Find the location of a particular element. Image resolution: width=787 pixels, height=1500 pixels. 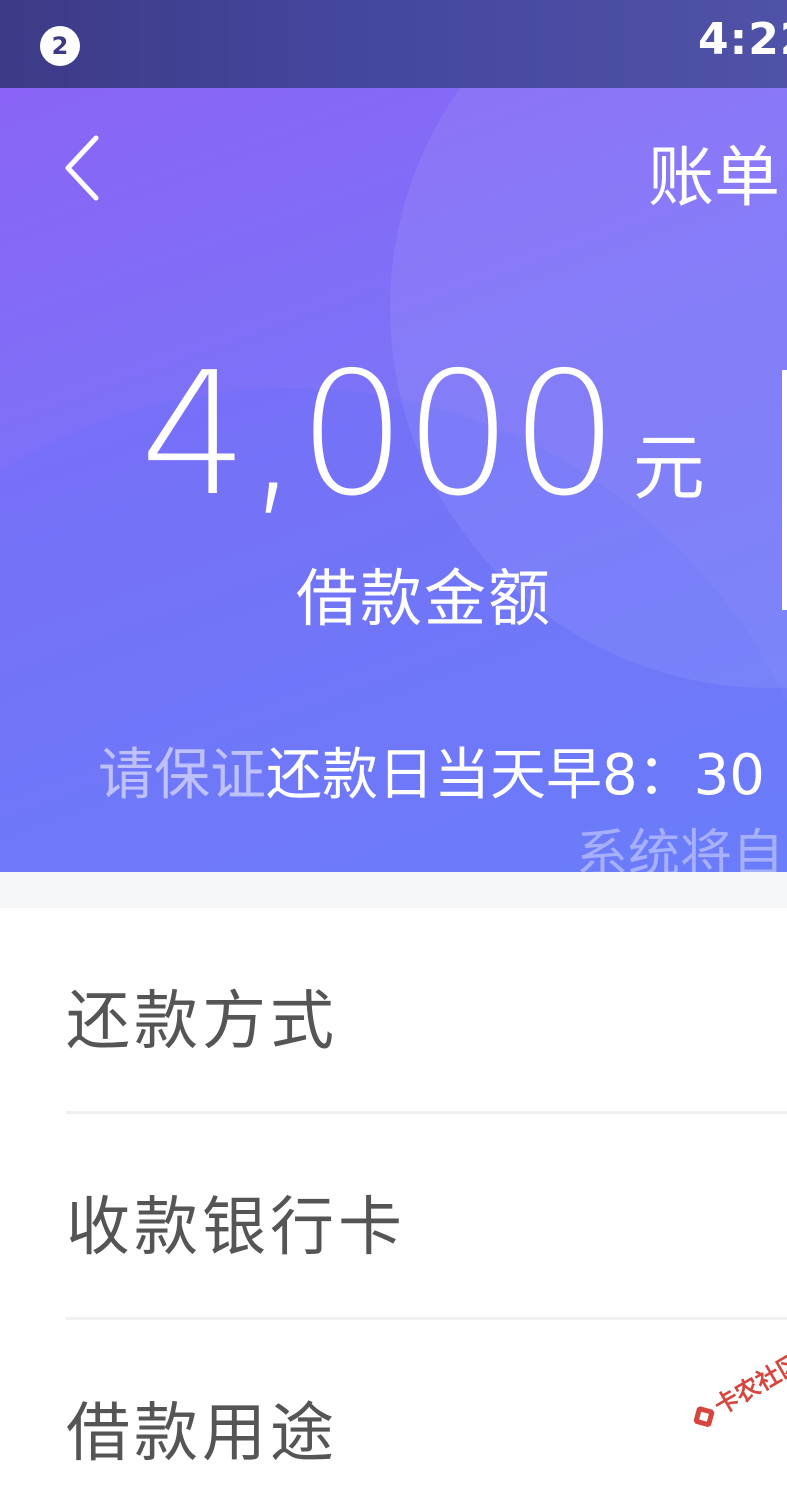

loan-amount: 4,000 元 is located at coordinates (422, 435).